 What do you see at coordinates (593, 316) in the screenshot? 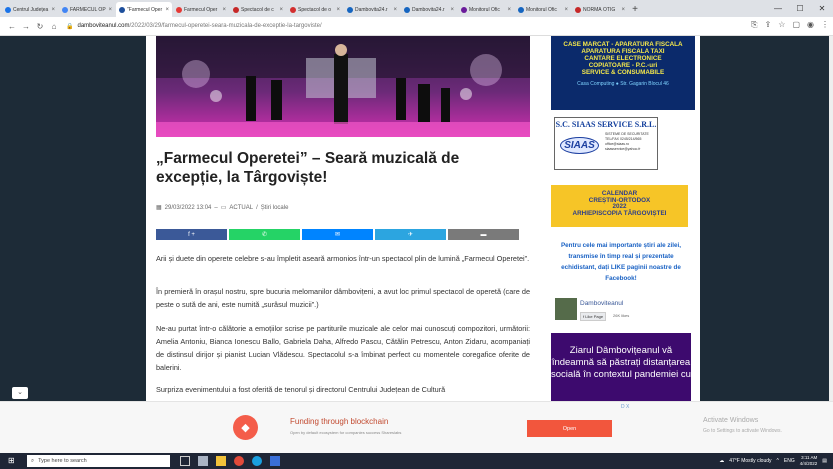
I see `like-page-button: f Like Page` at bounding box center [593, 316].